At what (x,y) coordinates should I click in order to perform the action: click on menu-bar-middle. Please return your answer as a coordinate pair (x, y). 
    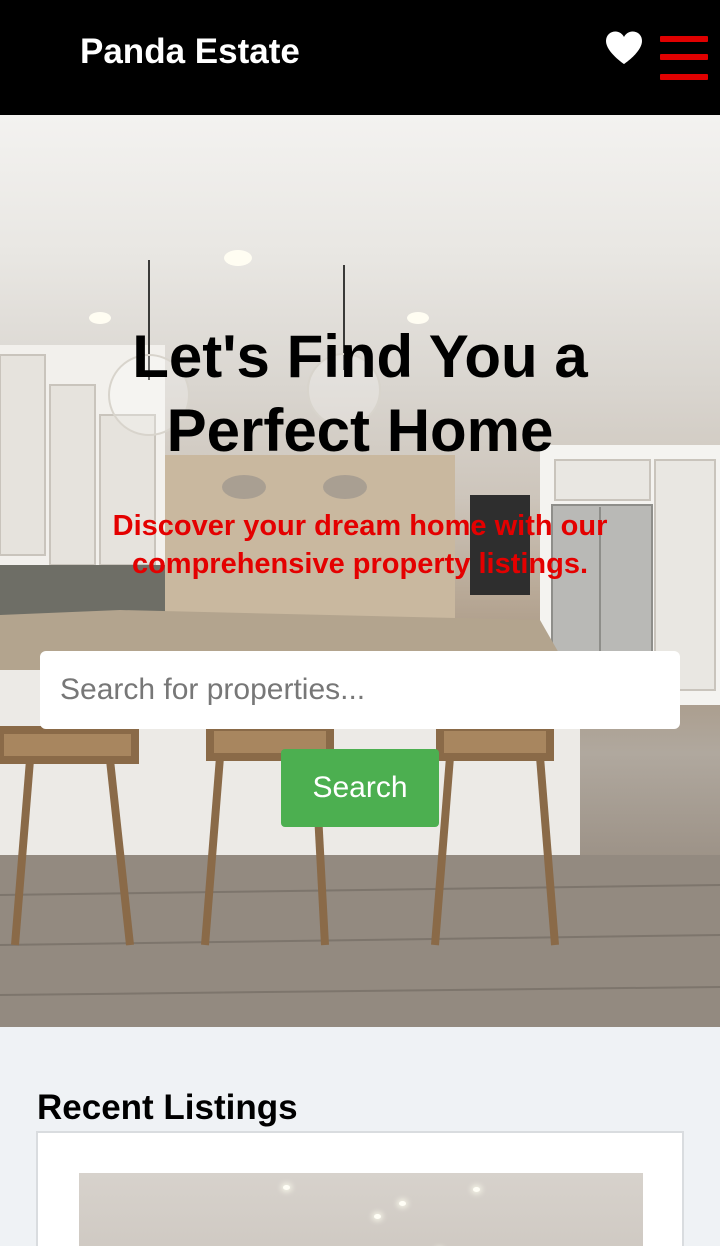
    Looking at the image, I should click on (684, 57).